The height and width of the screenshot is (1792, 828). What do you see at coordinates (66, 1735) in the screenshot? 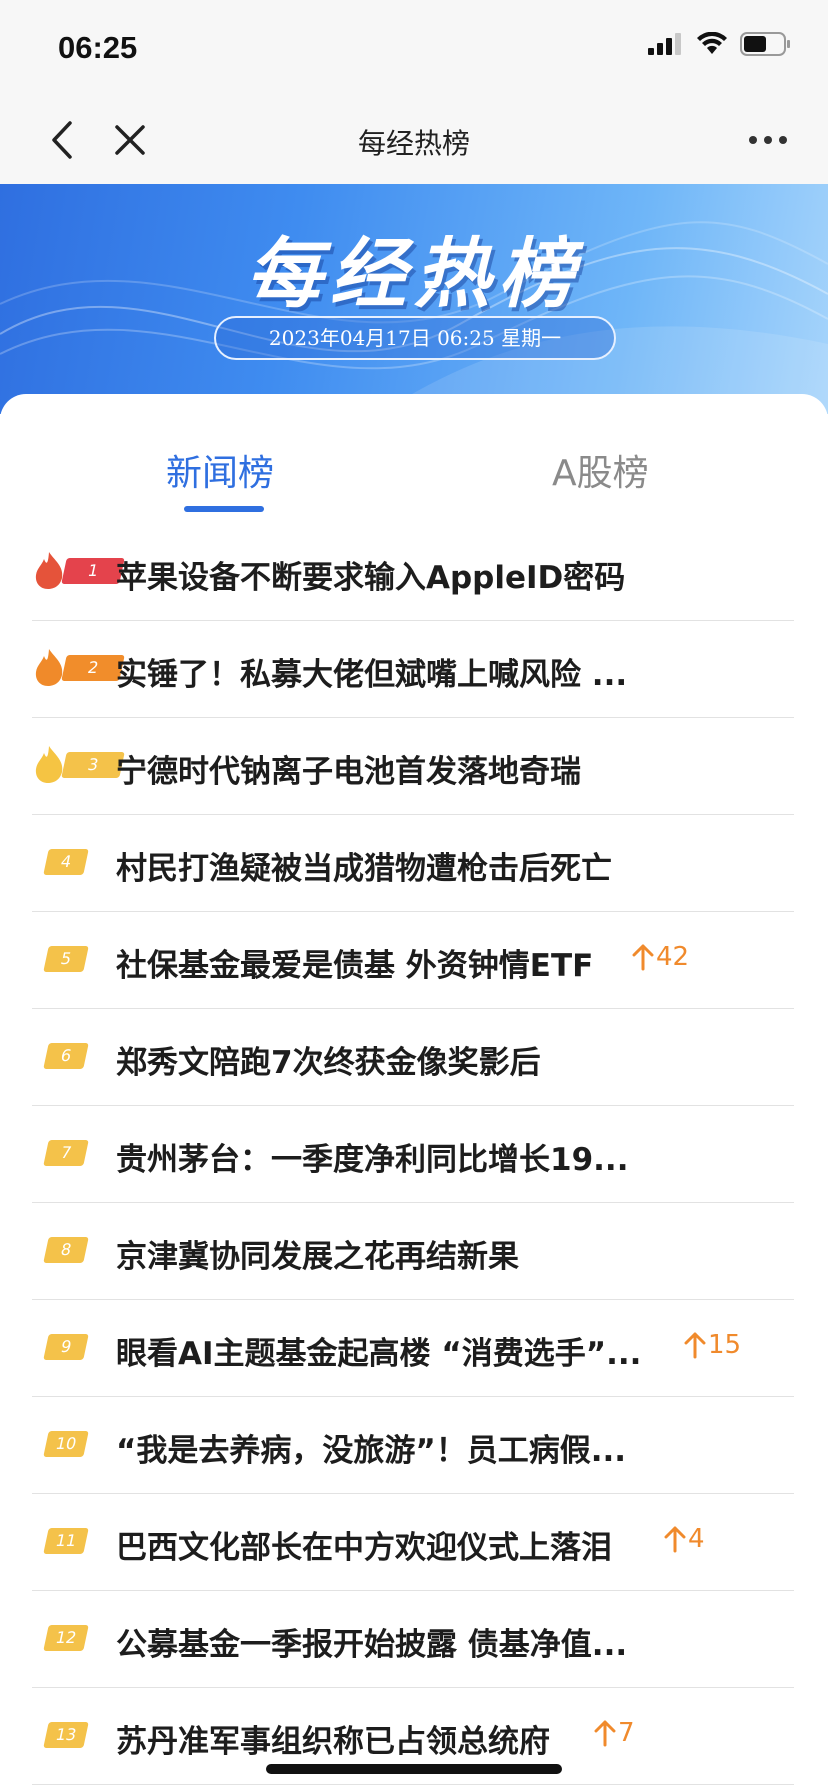
I see `rank-badge: 13` at bounding box center [66, 1735].